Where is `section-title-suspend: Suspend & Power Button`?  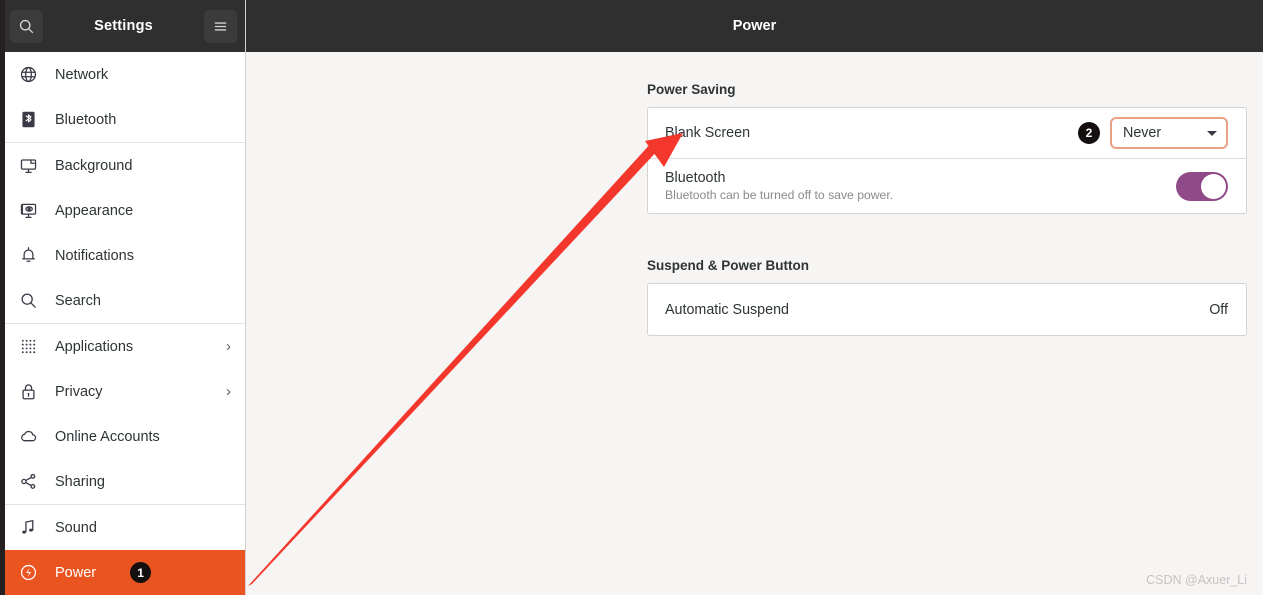
section-title-suspend: Suspend & Power Button is located at coordinates (728, 265).